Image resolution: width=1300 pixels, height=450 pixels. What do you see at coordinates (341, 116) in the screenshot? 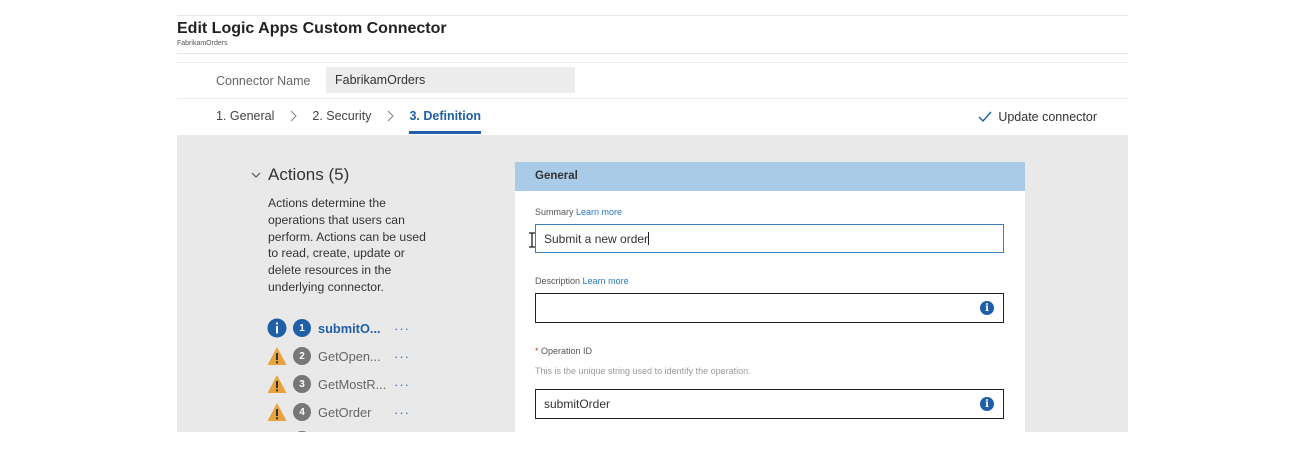
I see `step-security: 2. Security` at bounding box center [341, 116].